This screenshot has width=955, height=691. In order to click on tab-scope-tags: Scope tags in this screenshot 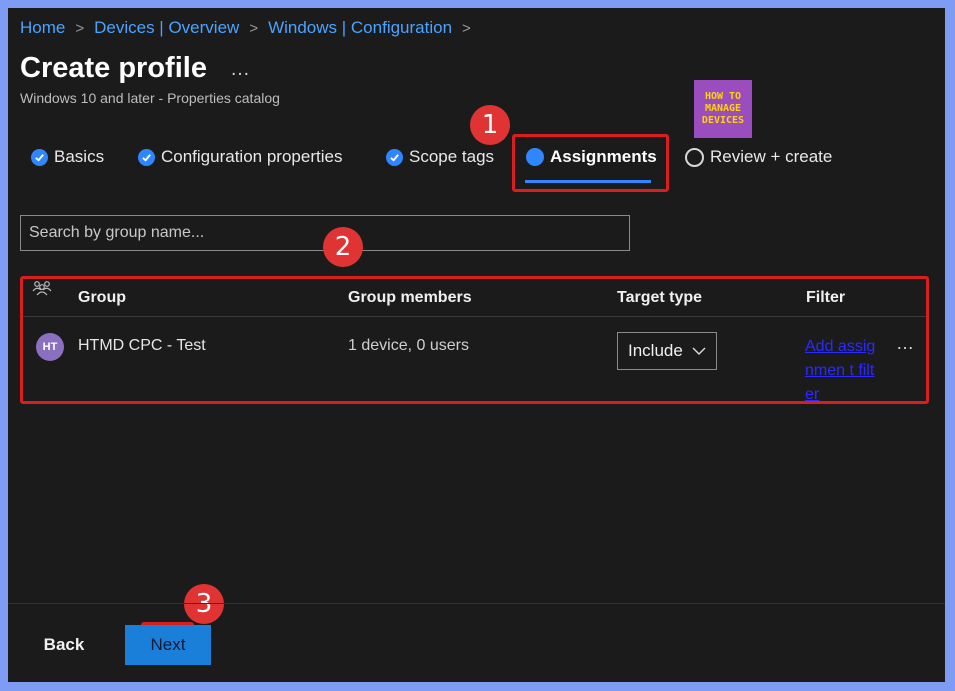, I will do `click(440, 157)`.